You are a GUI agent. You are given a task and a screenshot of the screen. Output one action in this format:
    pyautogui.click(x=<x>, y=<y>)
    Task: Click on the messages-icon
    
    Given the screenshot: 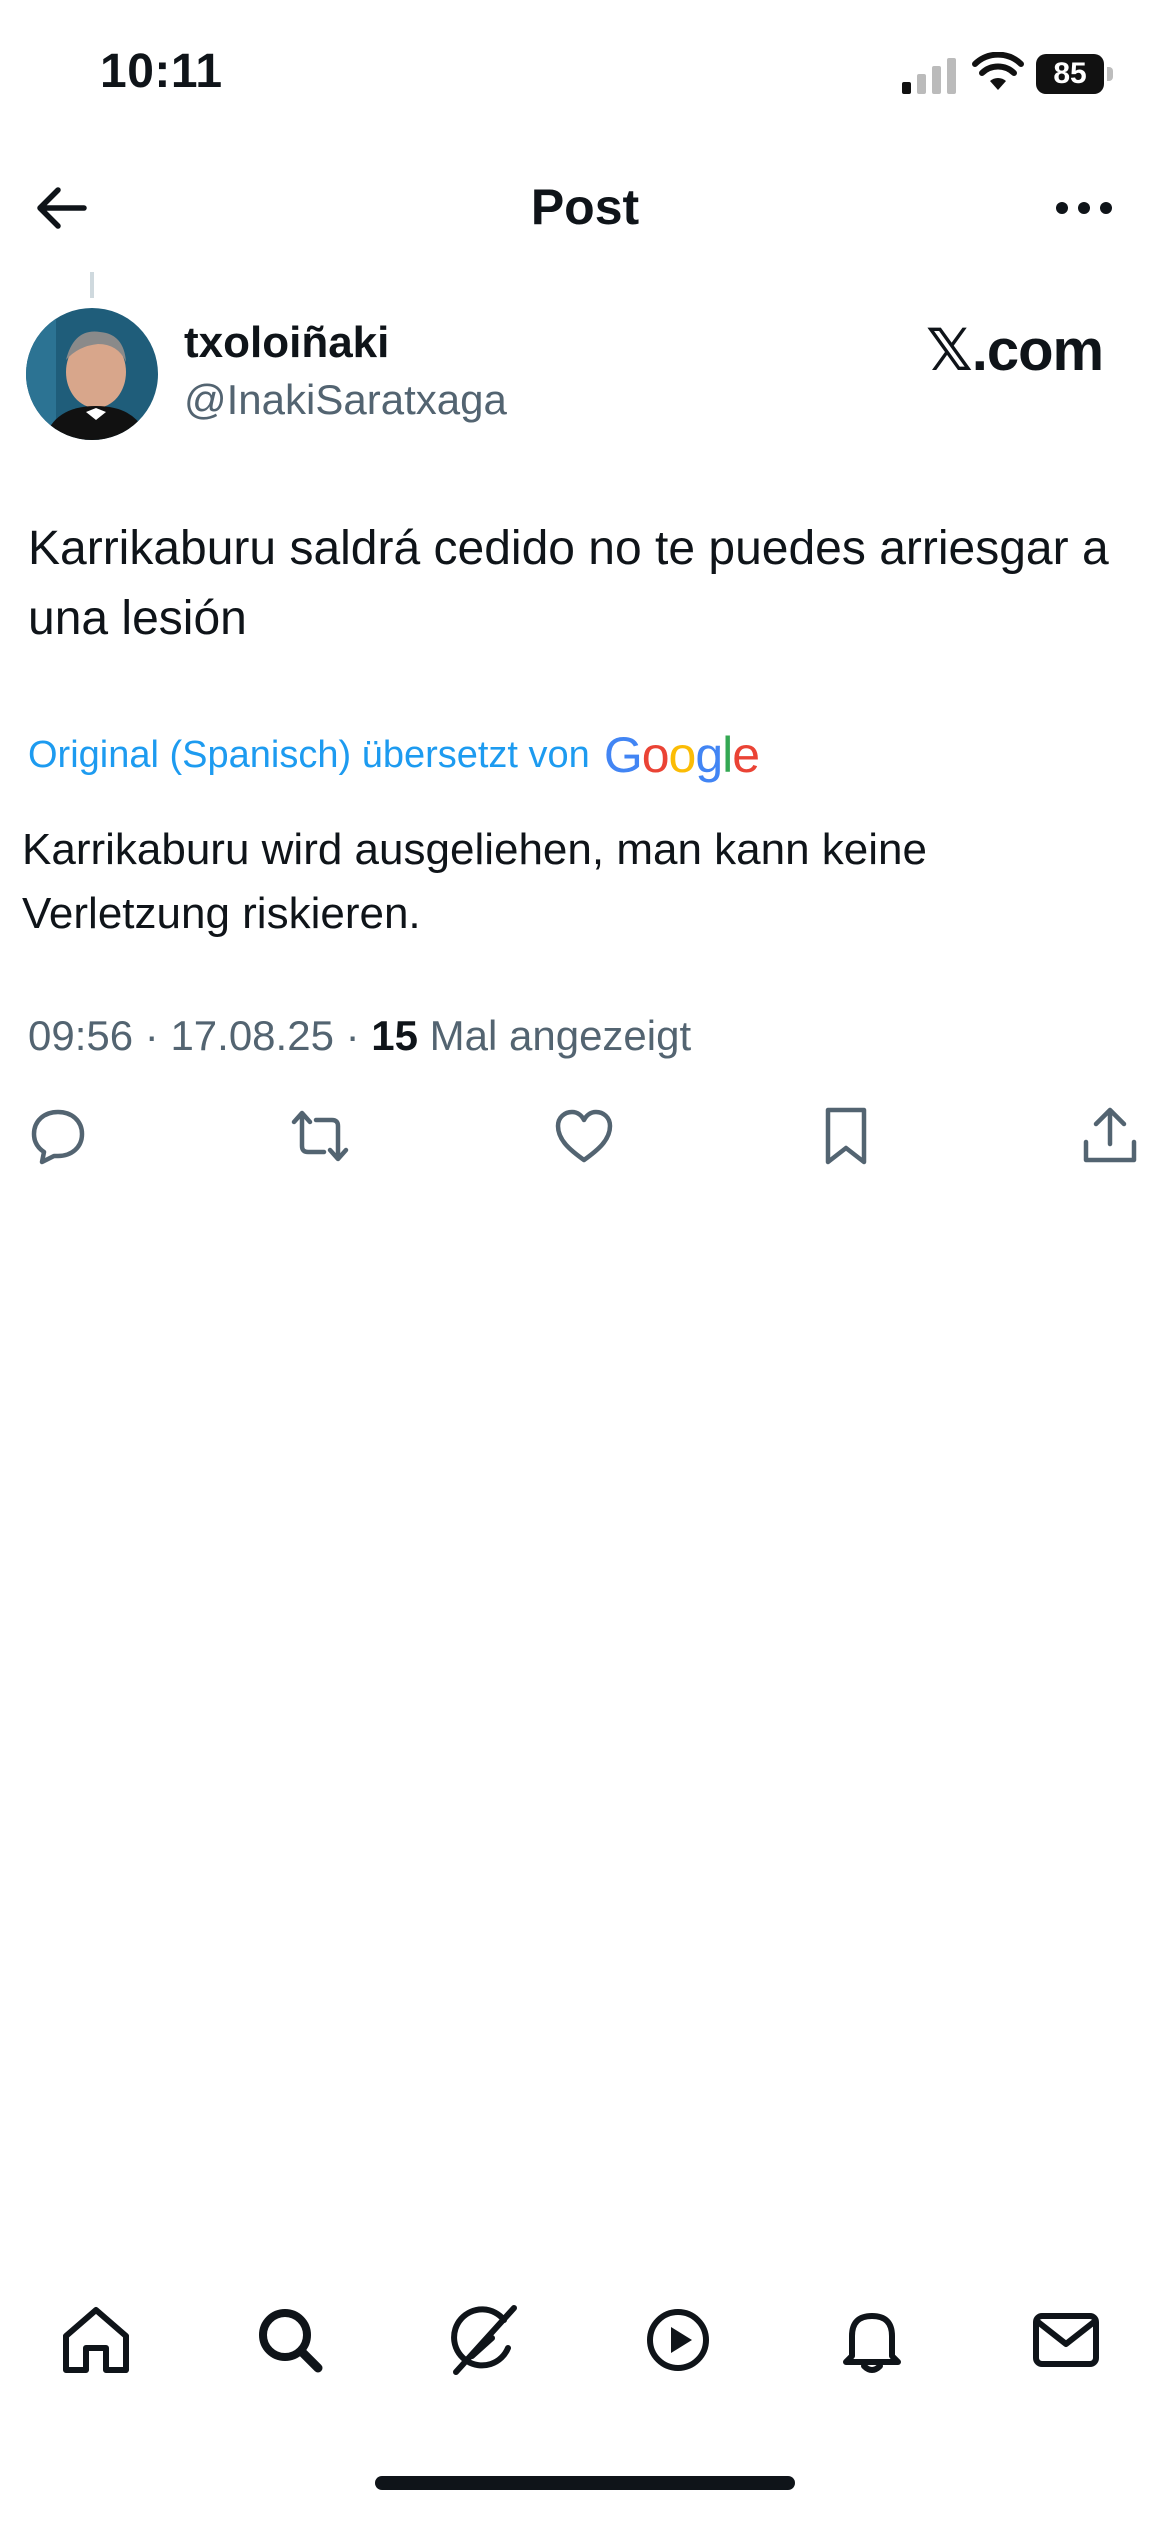 What is the action you would take?
    pyautogui.click(x=1066, y=2340)
    